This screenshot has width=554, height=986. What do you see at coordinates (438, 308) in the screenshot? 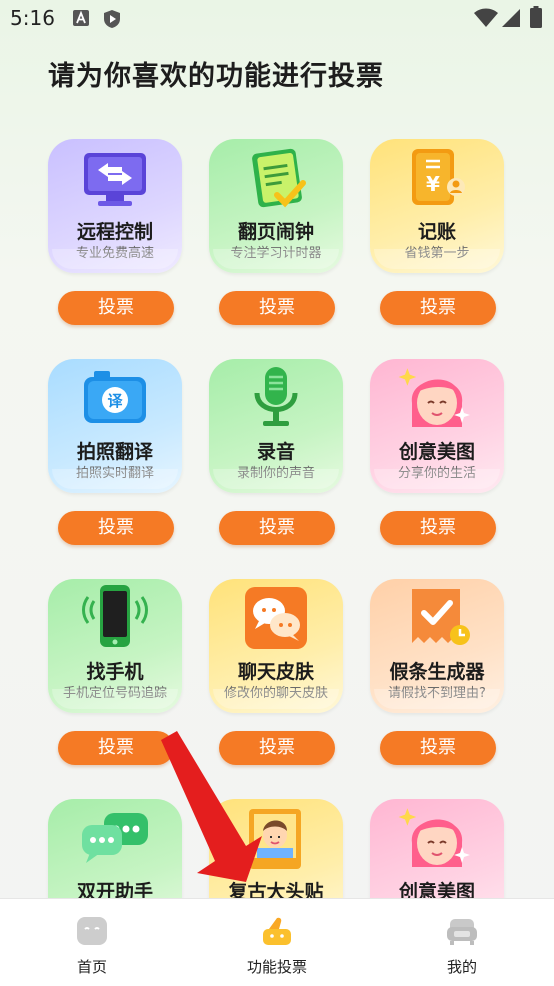
I see `vote-button-bookkeeping: 投票` at bounding box center [438, 308].